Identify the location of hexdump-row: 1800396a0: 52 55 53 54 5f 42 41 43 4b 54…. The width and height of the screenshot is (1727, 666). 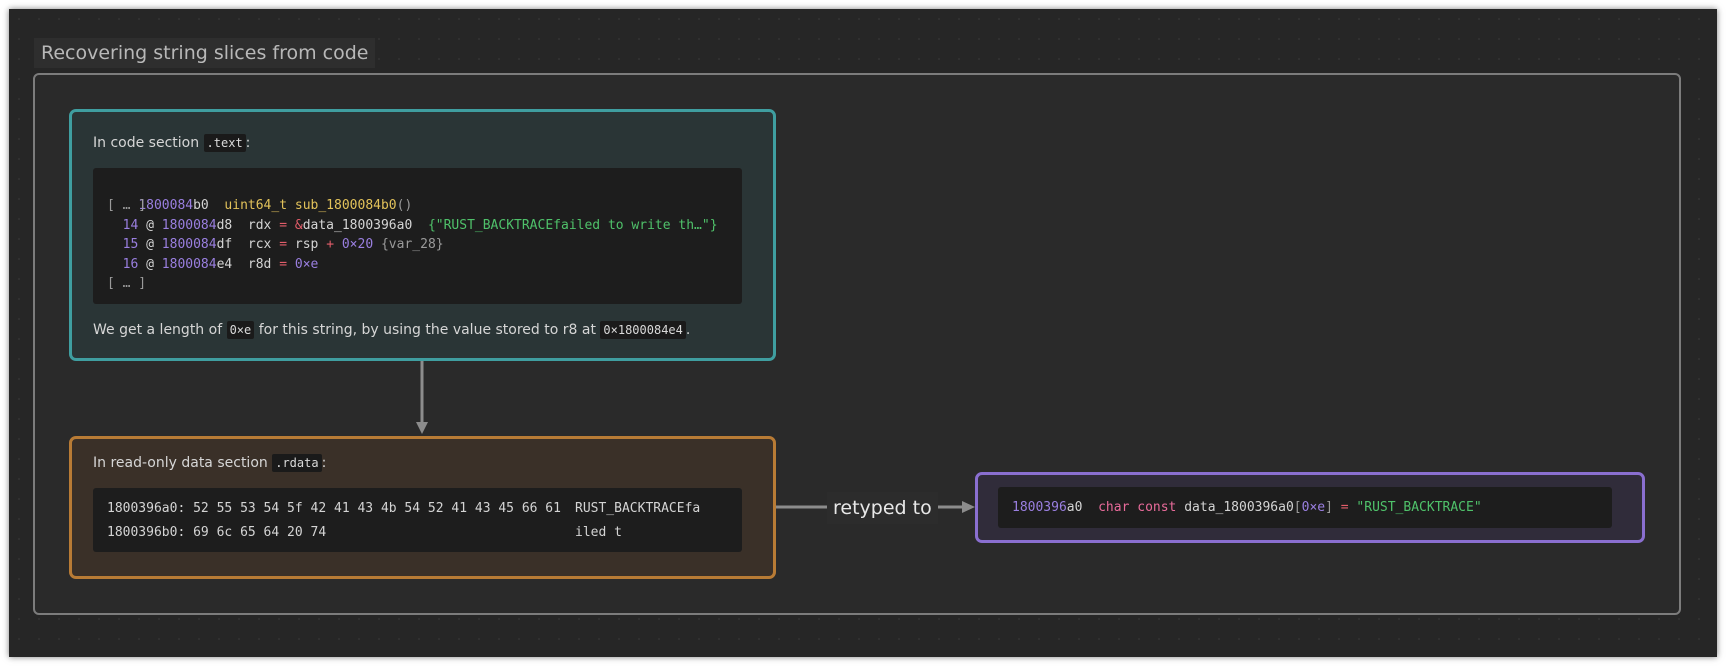
(334, 508).